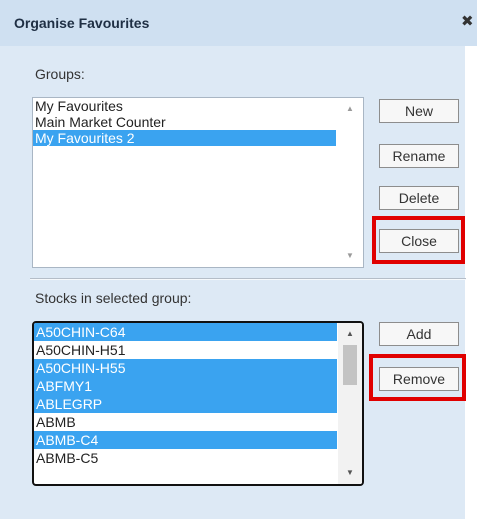 The height and width of the screenshot is (519, 477). I want to click on stock-list-item: ABFMY1, so click(185, 386).